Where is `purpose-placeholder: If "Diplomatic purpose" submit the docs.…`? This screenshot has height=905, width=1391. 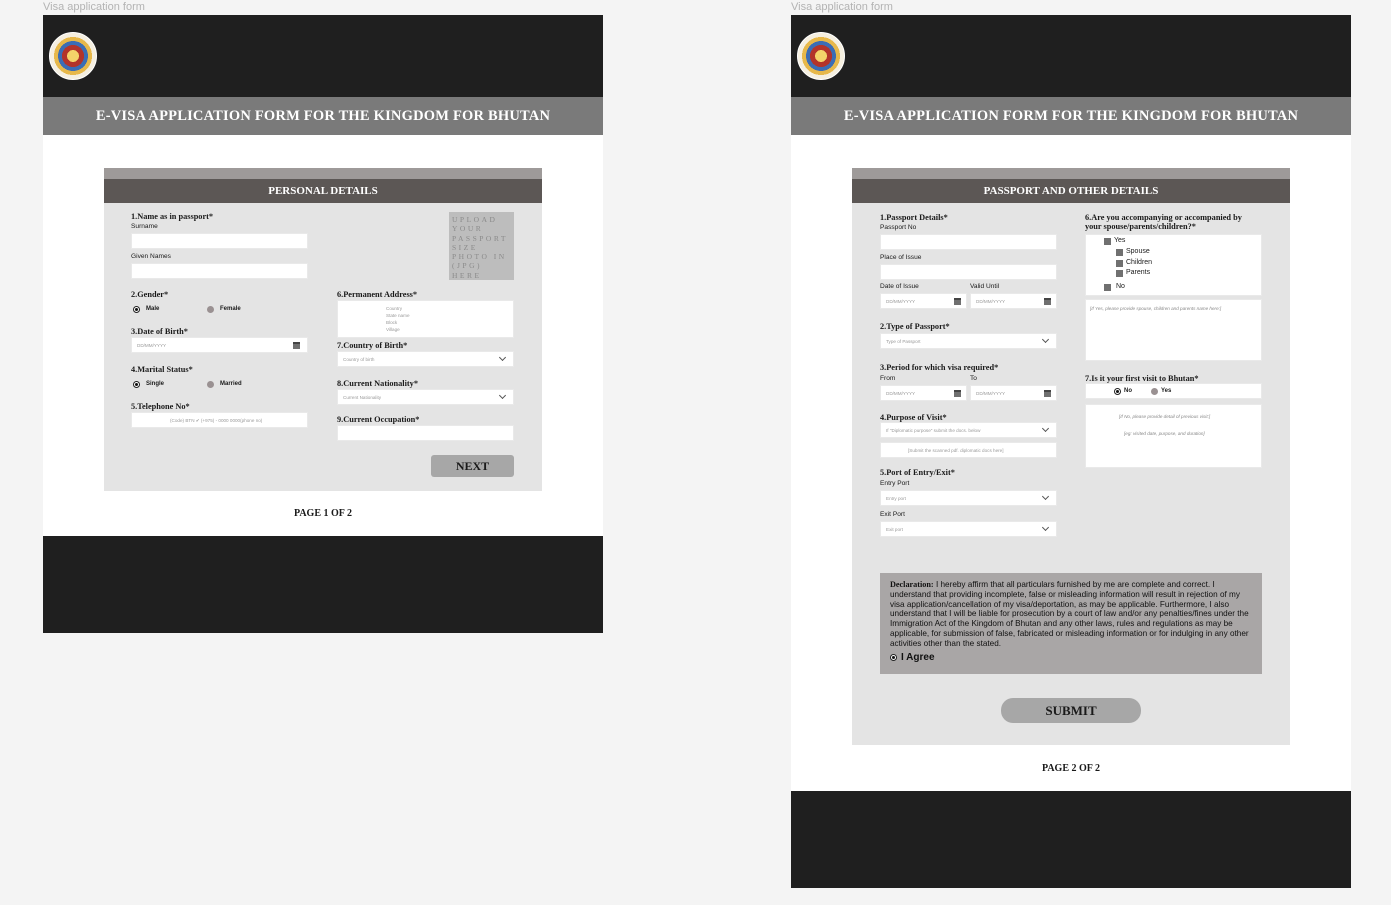 purpose-placeholder: If "Diplomatic purpose" submit the docs.… is located at coordinates (933, 430).